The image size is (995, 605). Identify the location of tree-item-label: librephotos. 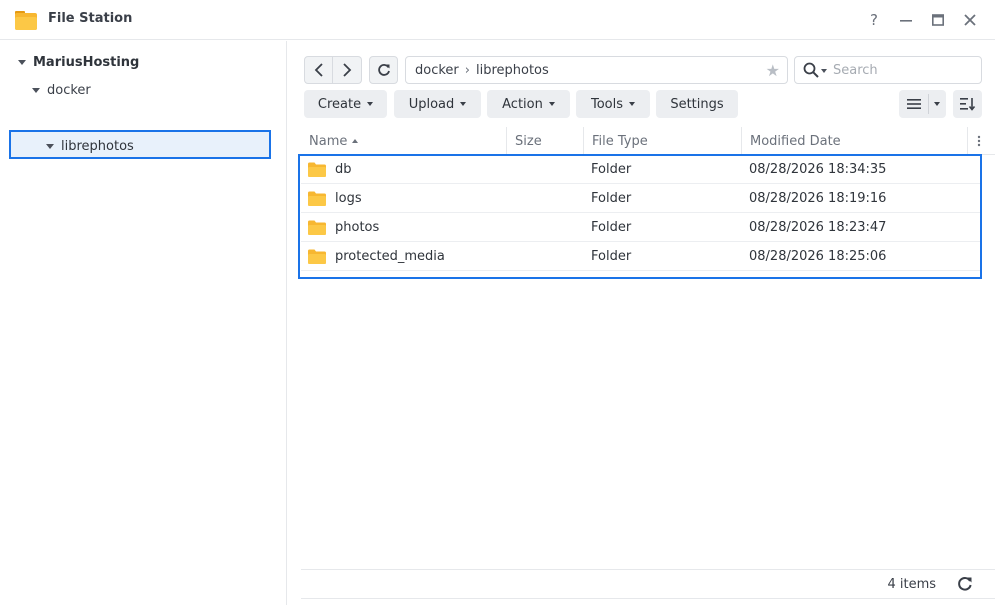
(97, 146).